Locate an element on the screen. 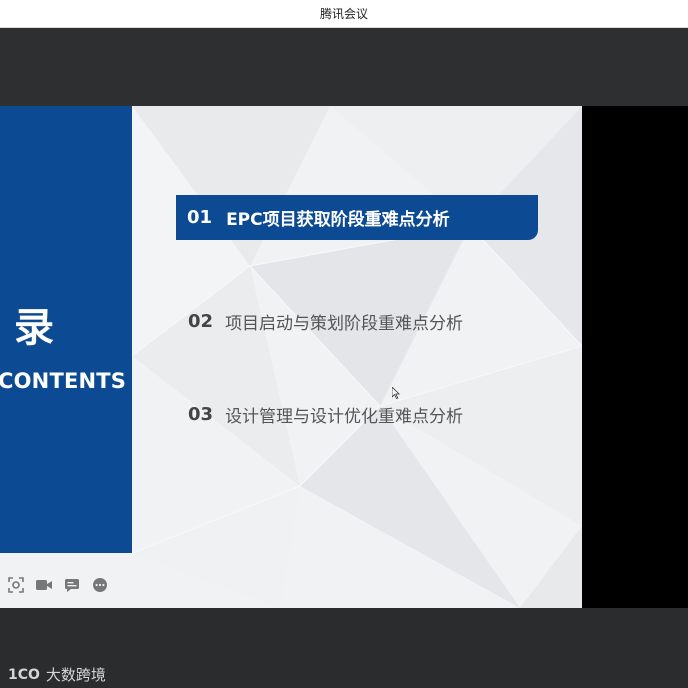 This screenshot has height=688, width=688. window-title: 腾讯会议 is located at coordinates (343, 14).